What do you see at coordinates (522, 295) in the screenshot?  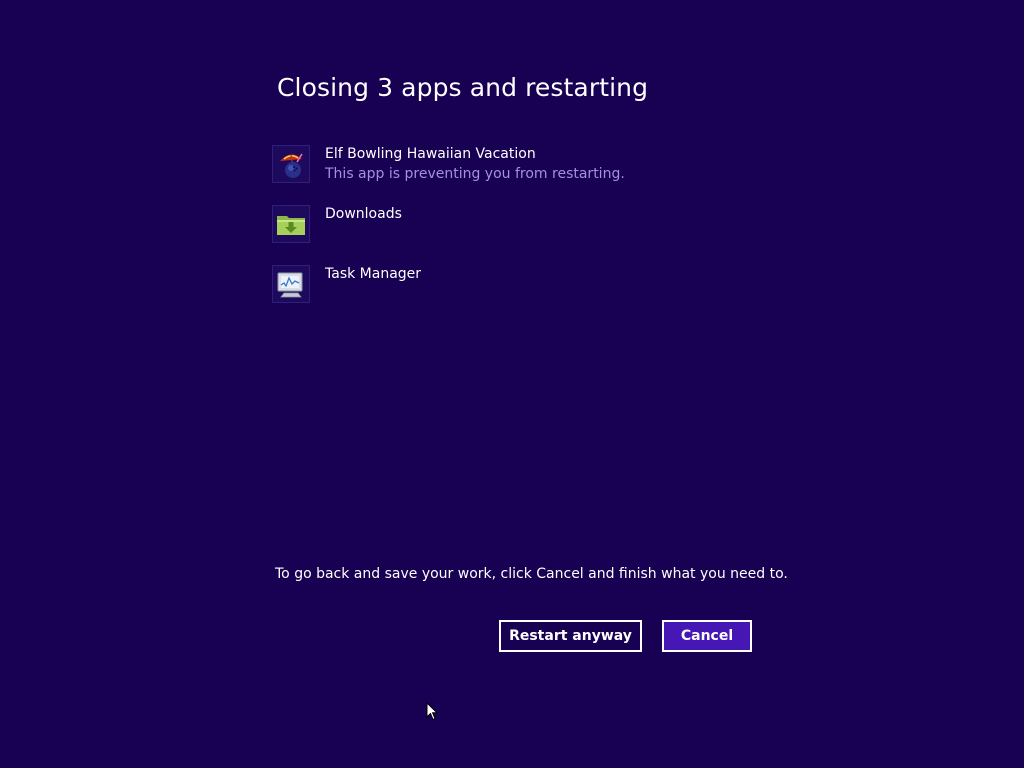 I see `list-item-task-manager: Task Manager` at bounding box center [522, 295].